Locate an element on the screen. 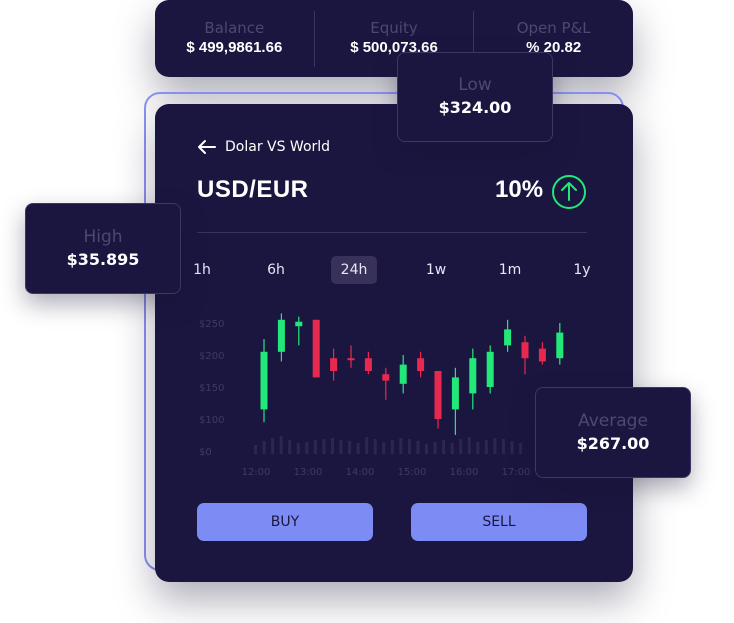  average-card: Average $267.00 is located at coordinates (613, 432).